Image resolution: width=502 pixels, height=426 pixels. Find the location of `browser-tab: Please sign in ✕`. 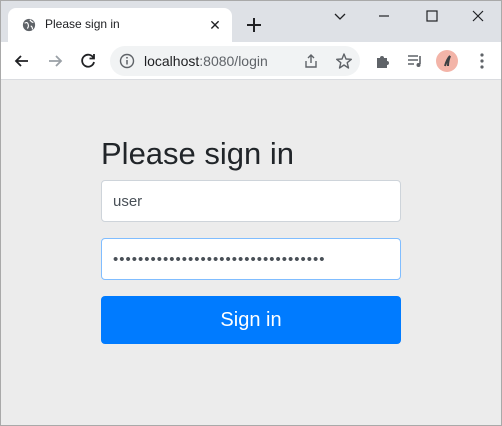

browser-tab: Please sign in ✕ is located at coordinates (120, 25).